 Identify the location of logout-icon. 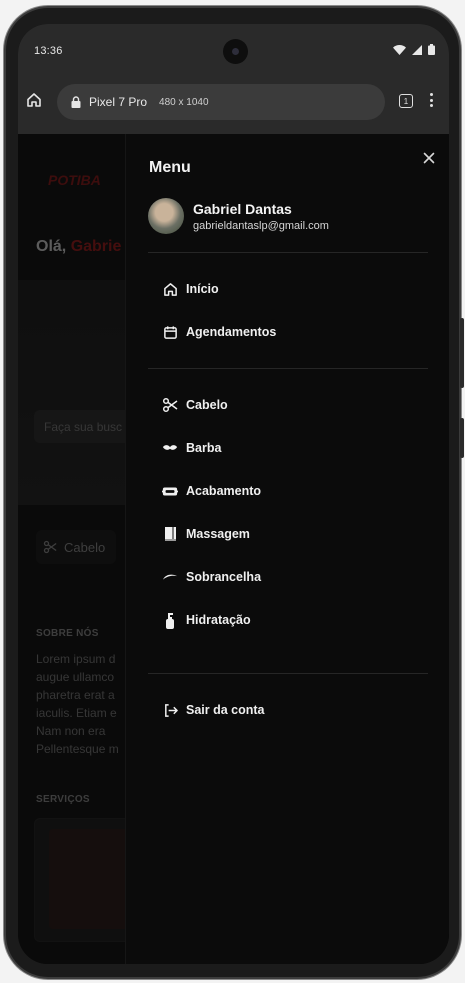
(171, 710).